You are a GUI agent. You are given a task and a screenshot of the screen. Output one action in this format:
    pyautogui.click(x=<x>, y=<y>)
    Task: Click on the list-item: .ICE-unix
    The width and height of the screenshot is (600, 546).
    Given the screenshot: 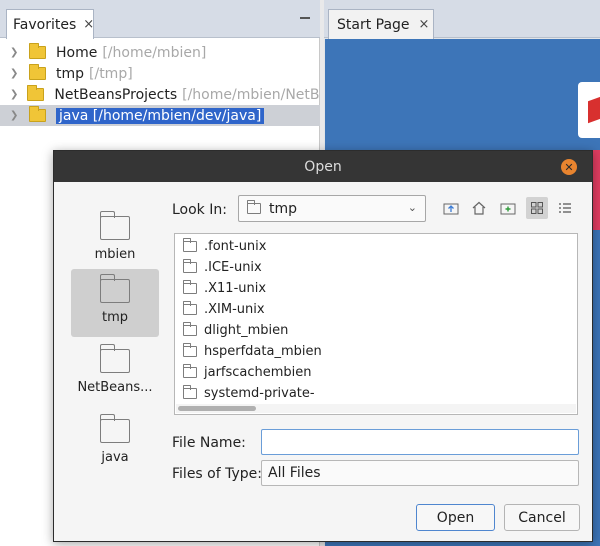 What is the action you would take?
    pyautogui.click(x=222, y=267)
    